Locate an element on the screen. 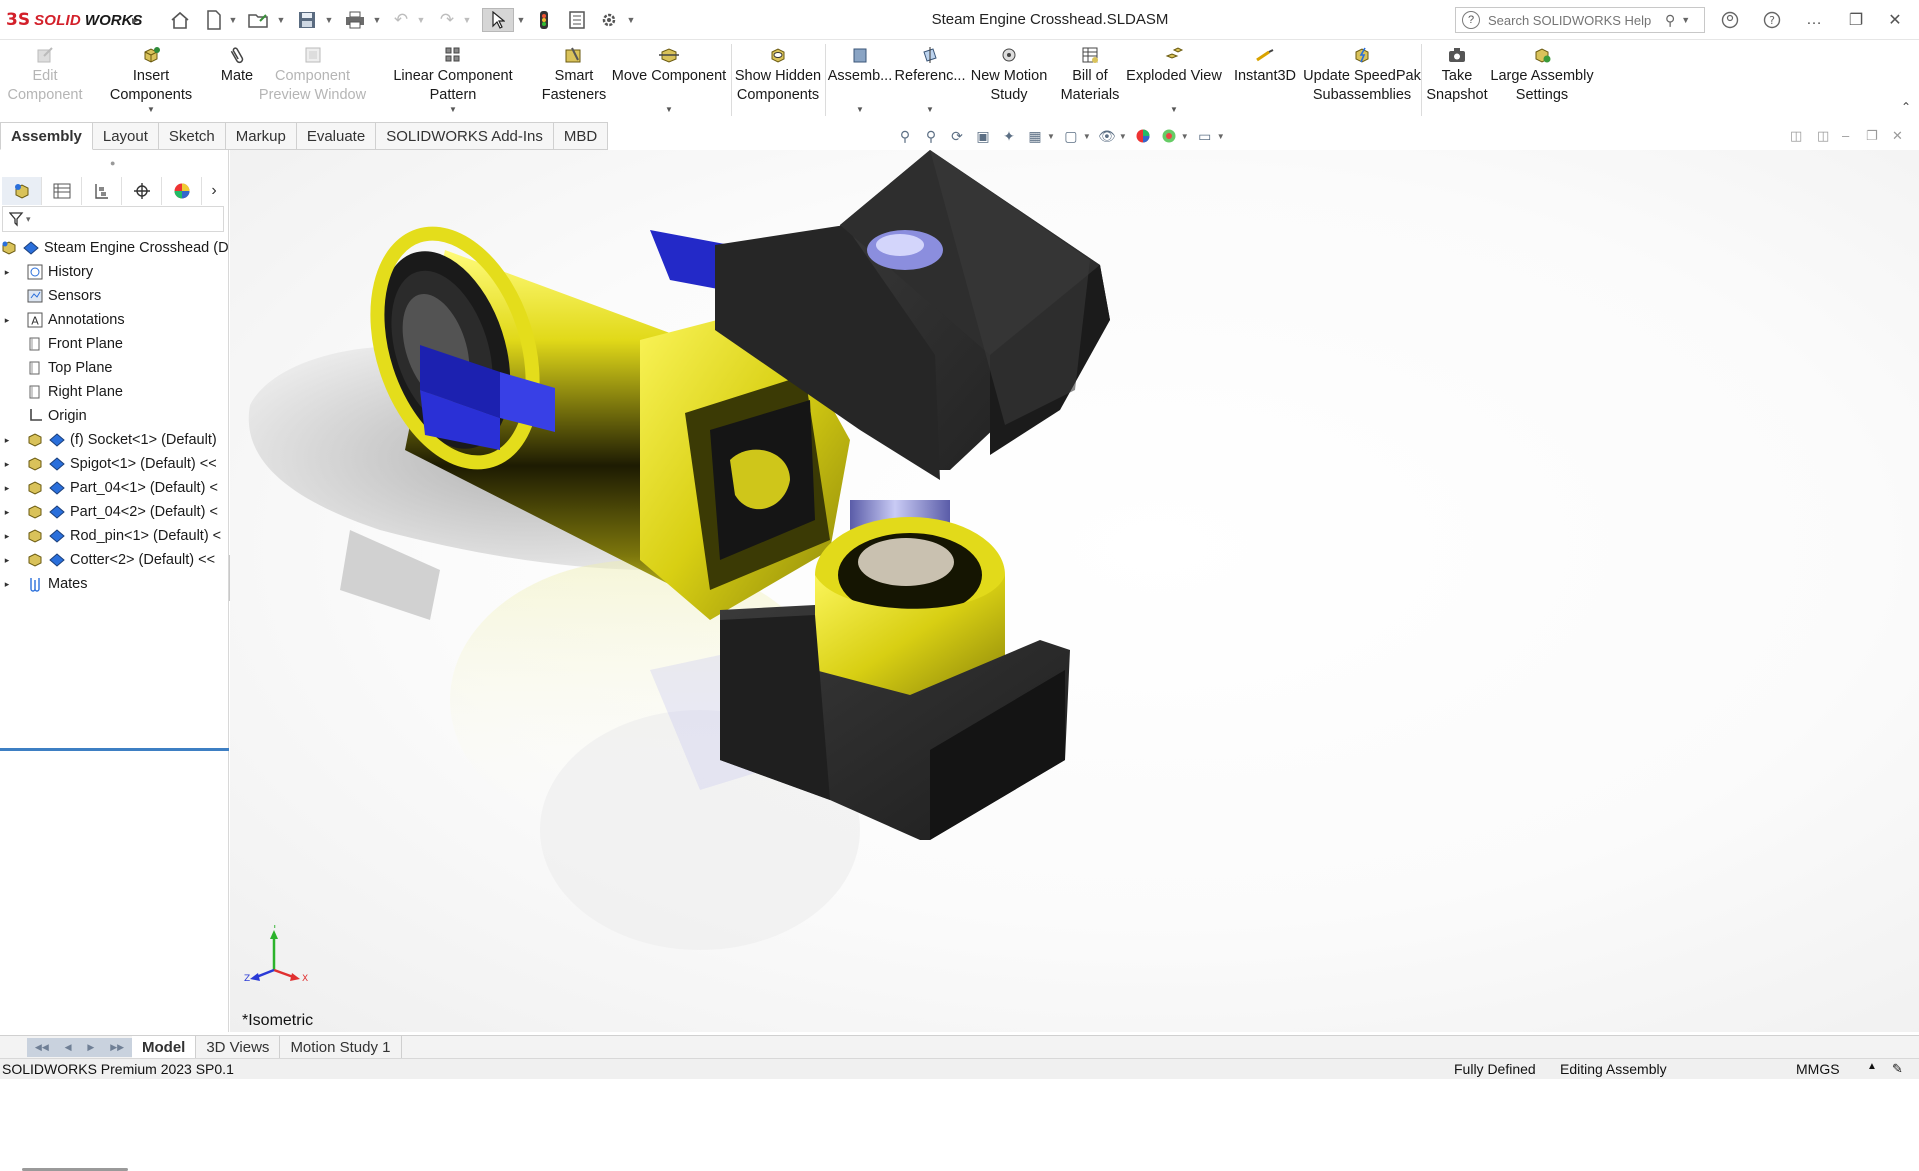  display-style-dropdown-icon: ▼ is located at coordinates (1087, 136).